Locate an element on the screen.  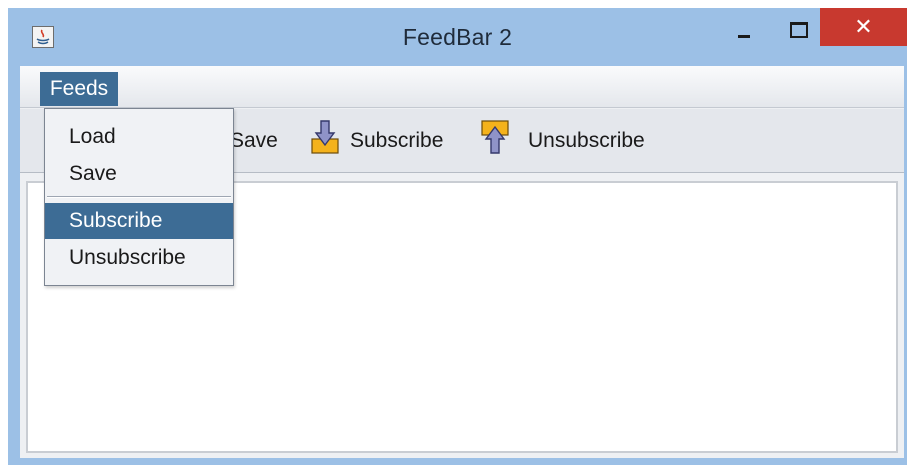
subscribe-down-arrow-icon is located at coordinates (325, 137).